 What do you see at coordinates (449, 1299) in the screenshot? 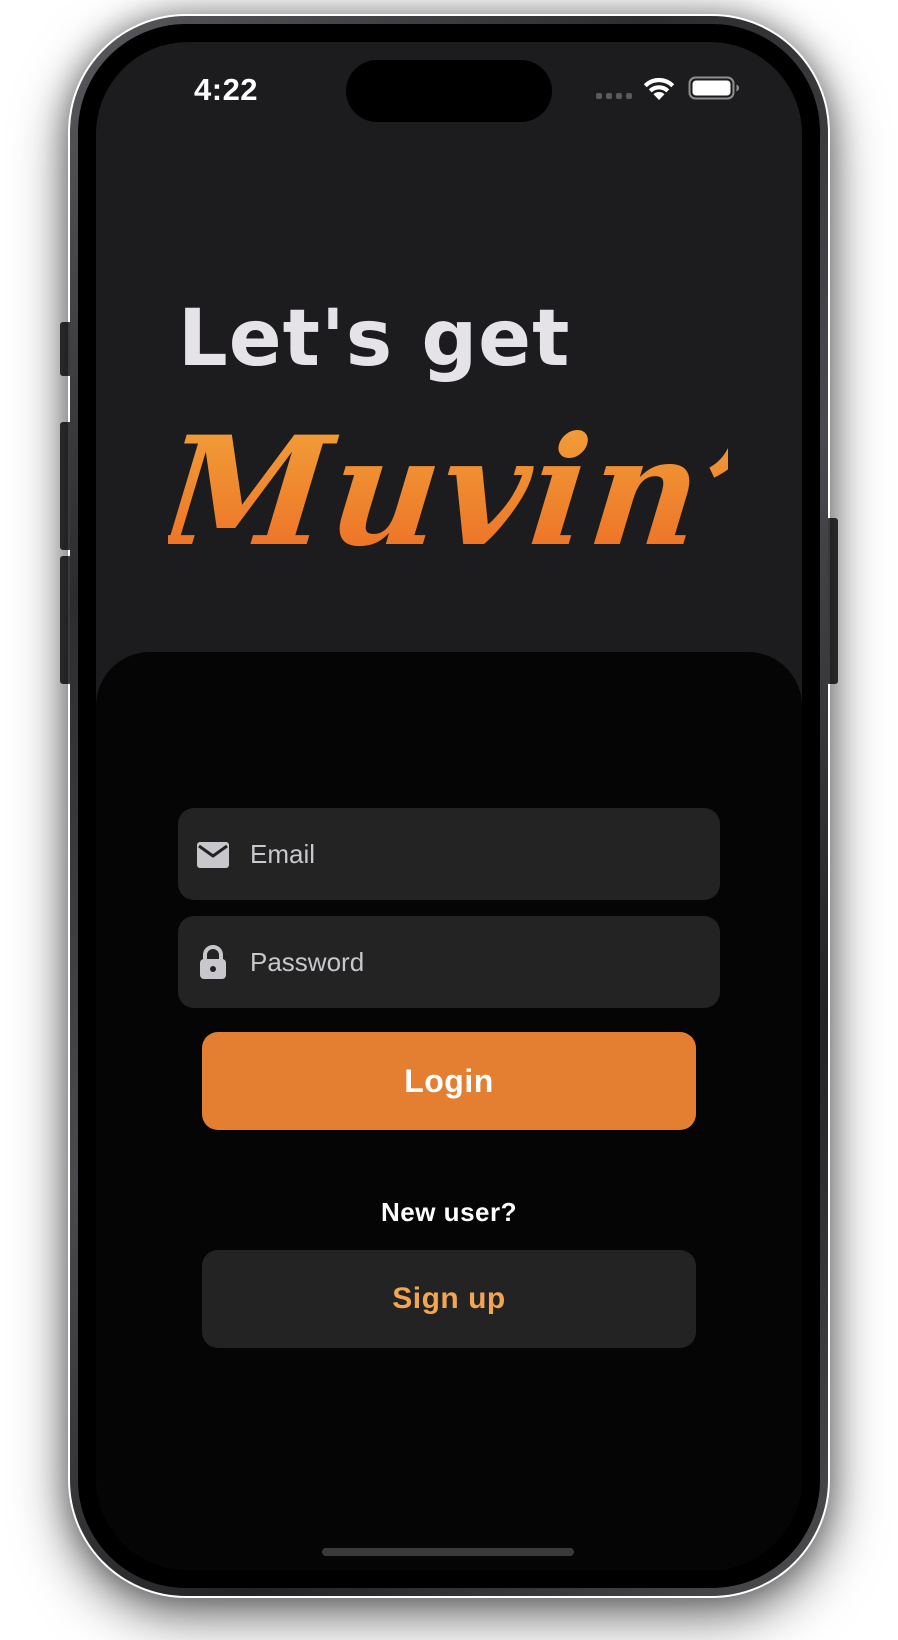
I see `signup-button: Sign up` at bounding box center [449, 1299].